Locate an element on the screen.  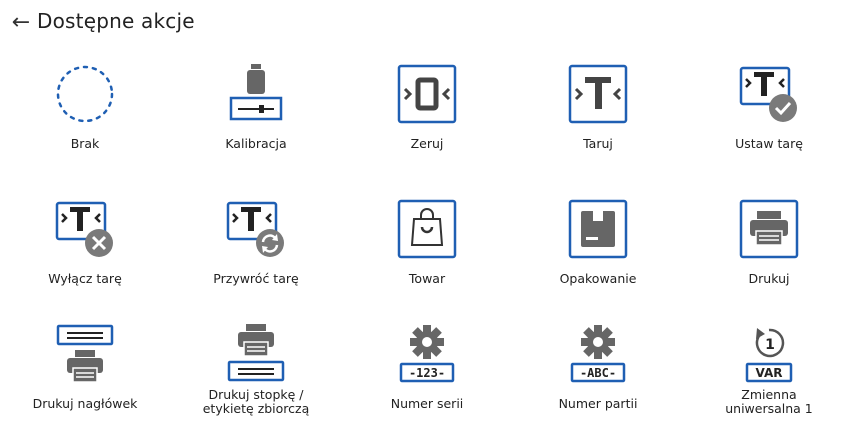
action-wylacz-tare: Wyłącz tarę is located at coordinates (85, 243).